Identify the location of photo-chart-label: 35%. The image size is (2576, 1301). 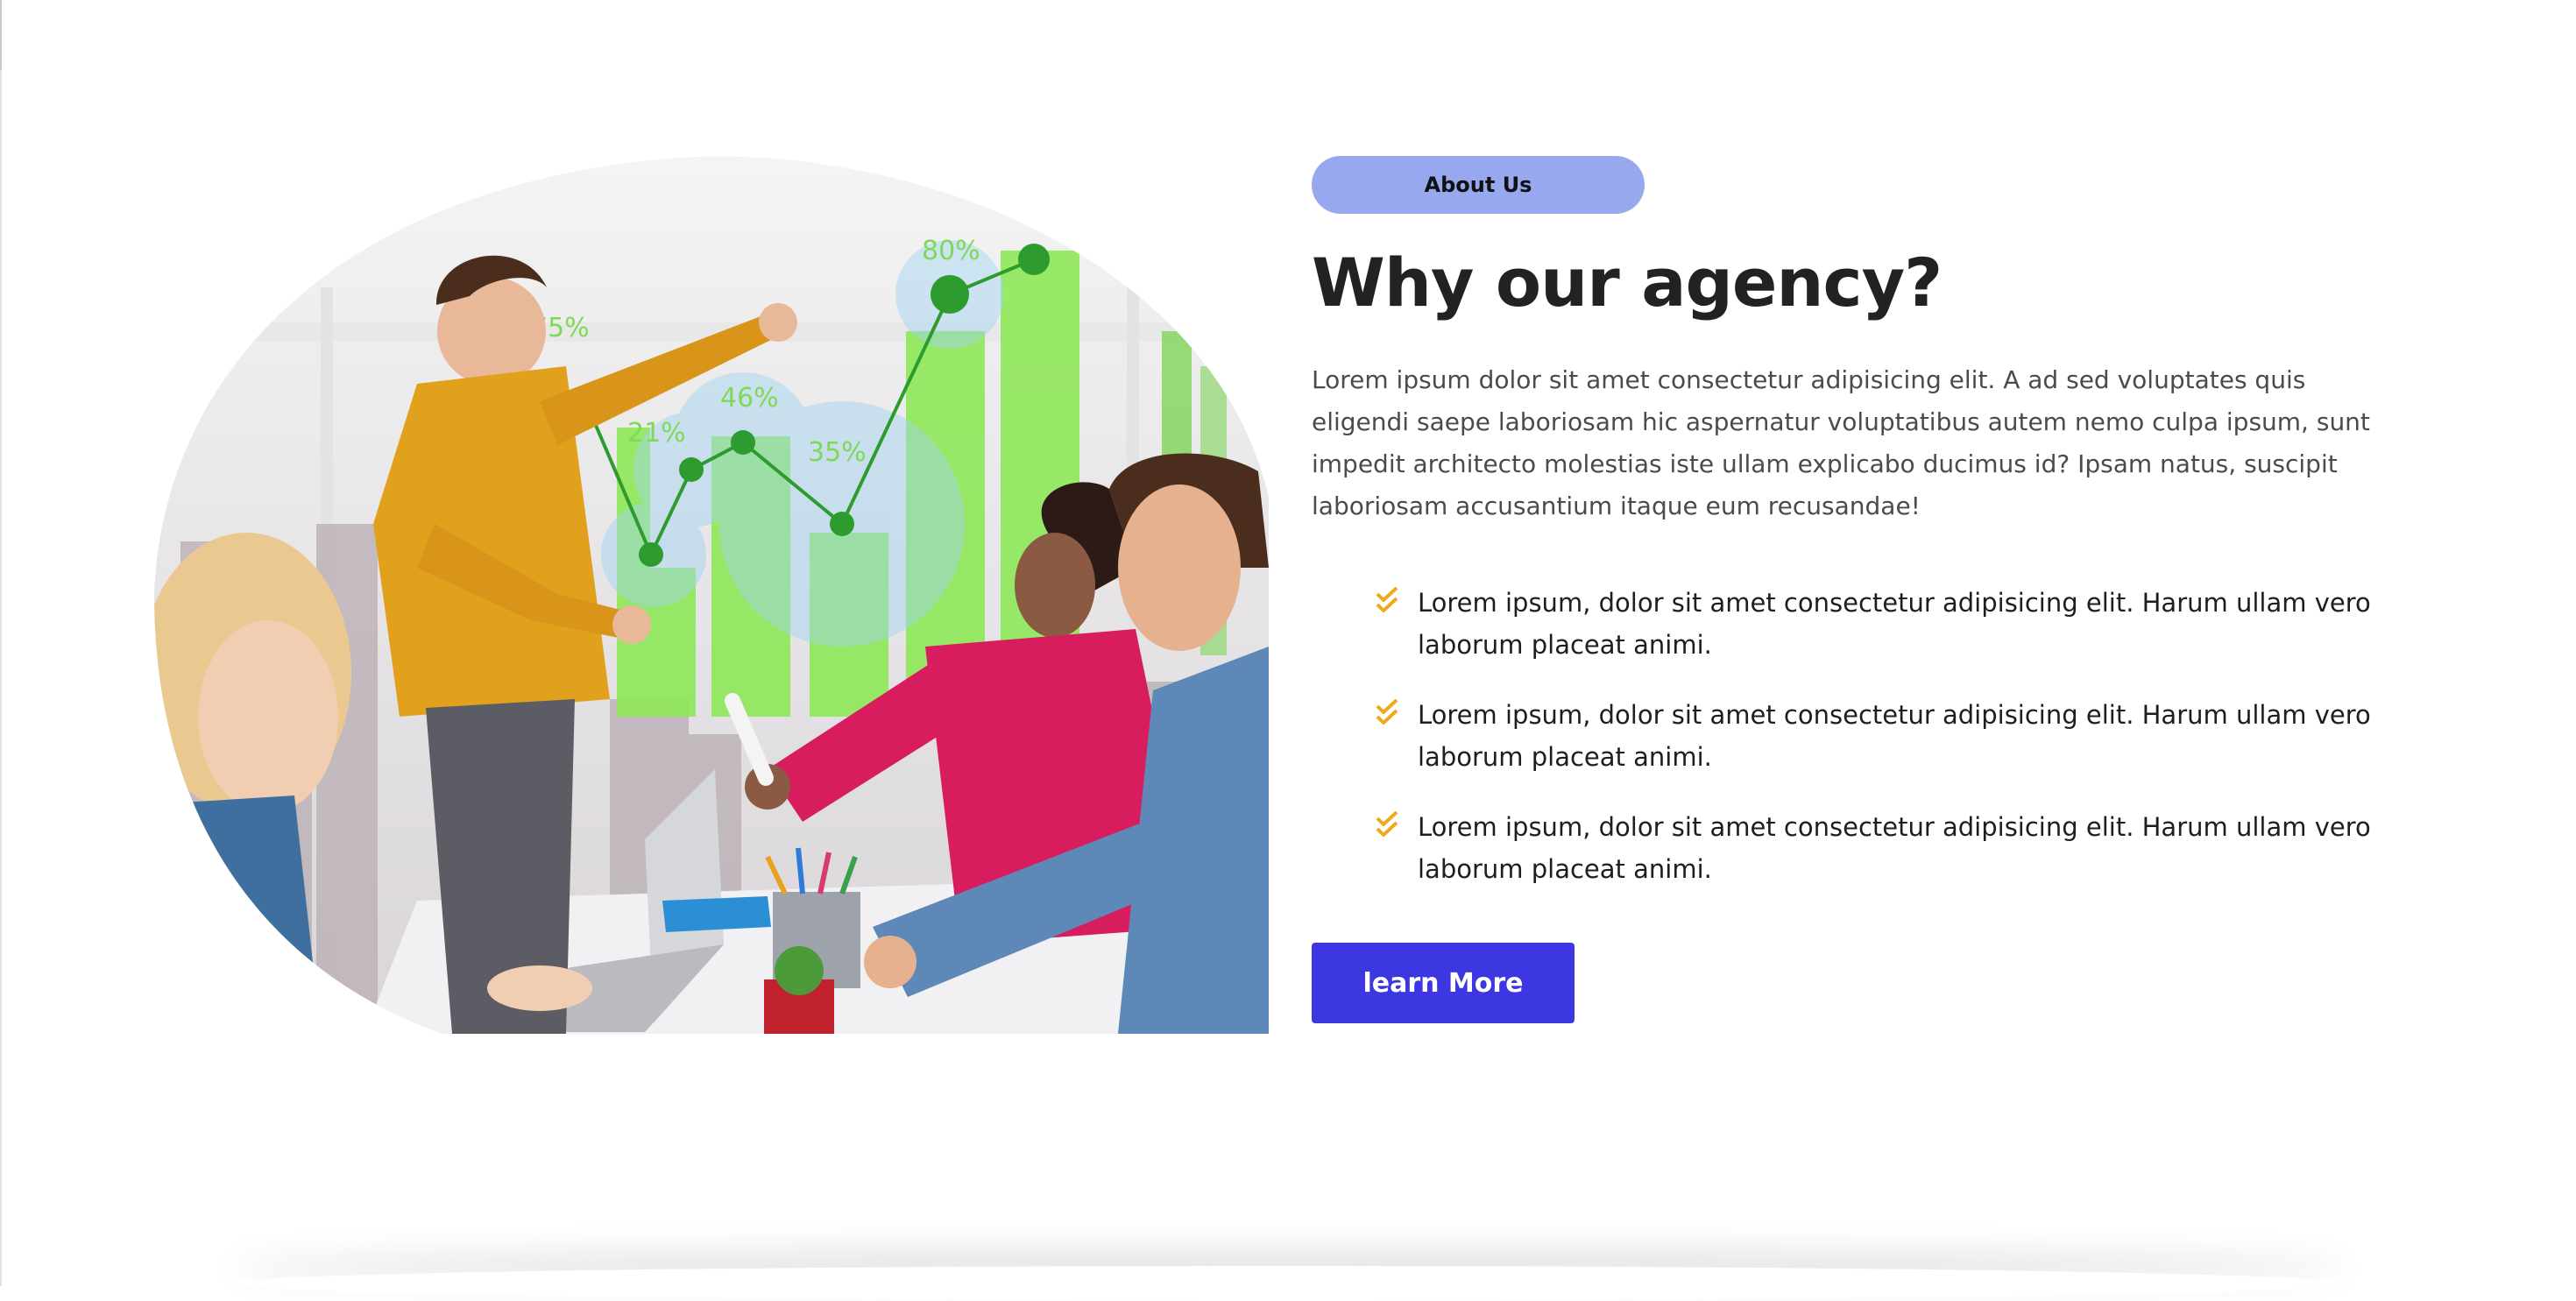
(837, 453).